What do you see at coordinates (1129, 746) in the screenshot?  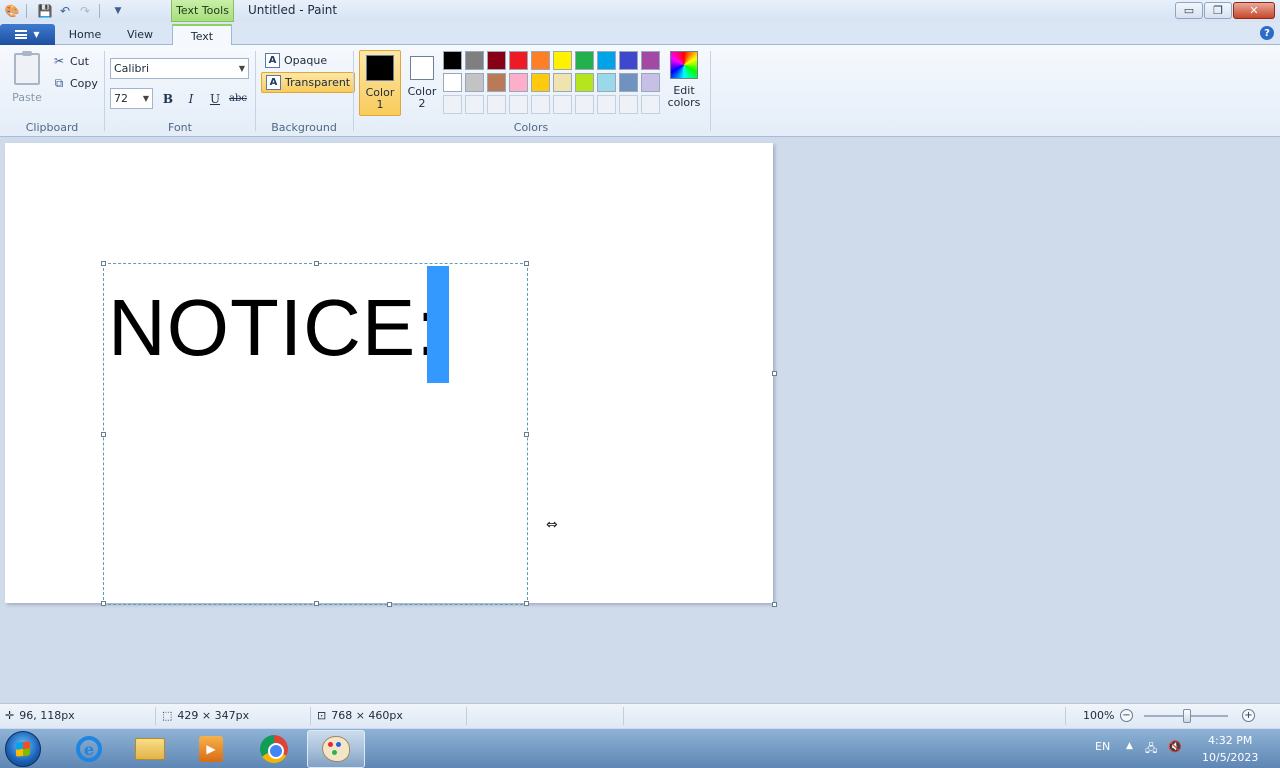 I see `show-hidden-icons-icon: ▲` at bounding box center [1129, 746].